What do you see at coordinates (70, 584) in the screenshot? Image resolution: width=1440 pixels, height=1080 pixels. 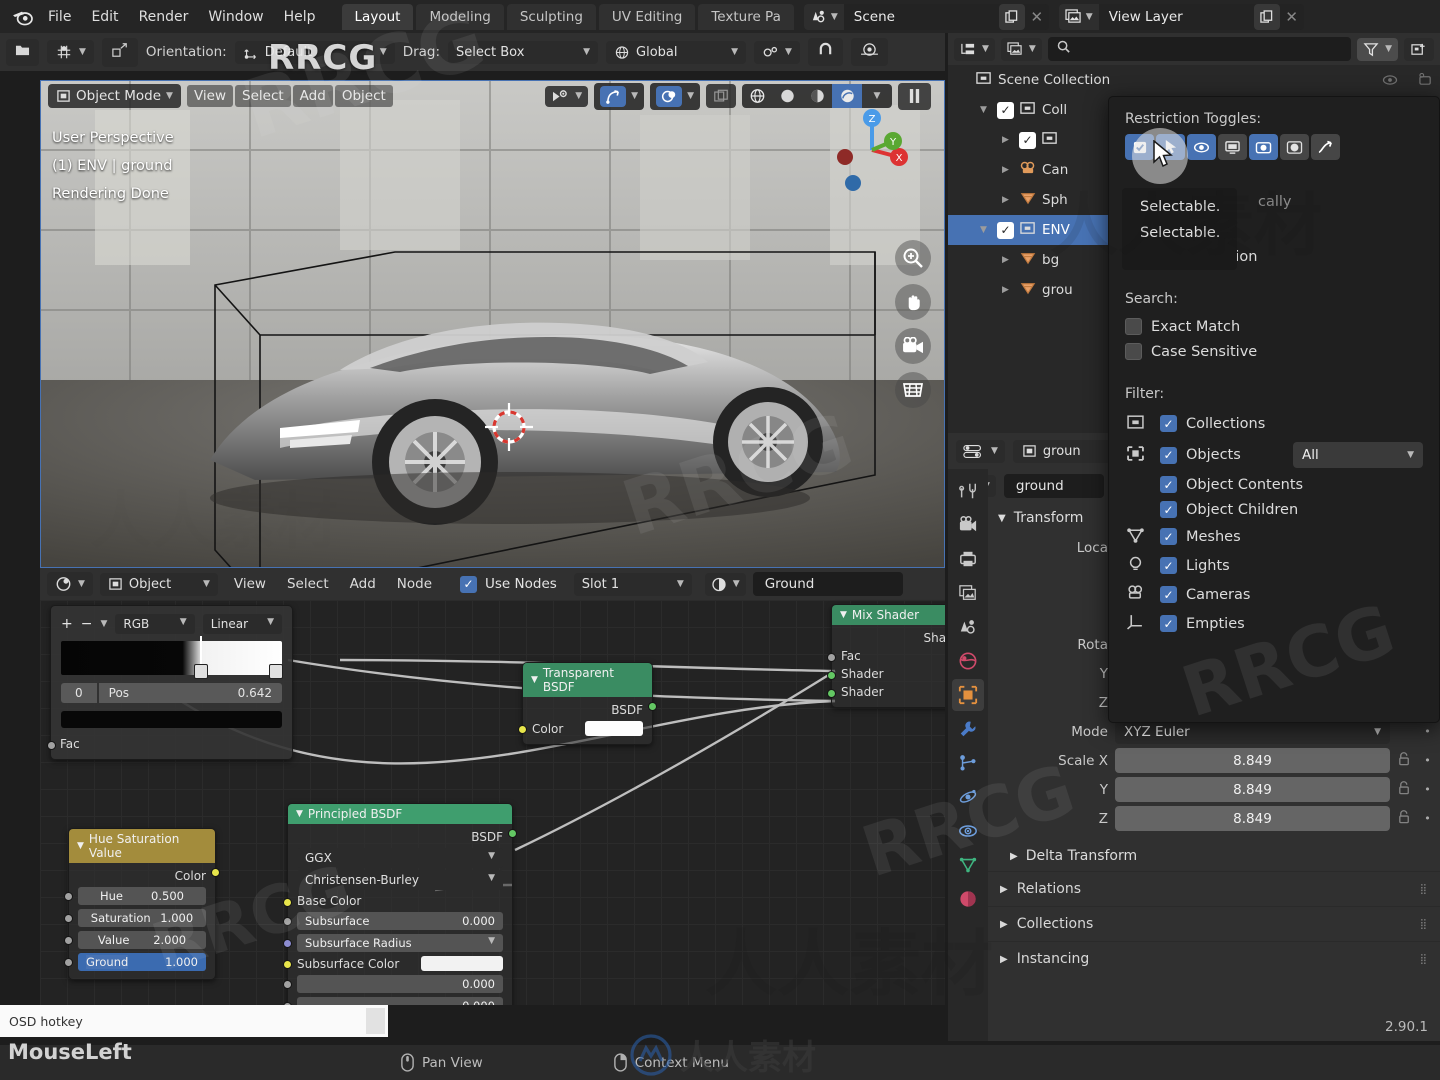 I see `shading-editor-icon: ▼` at bounding box center [70, 584].